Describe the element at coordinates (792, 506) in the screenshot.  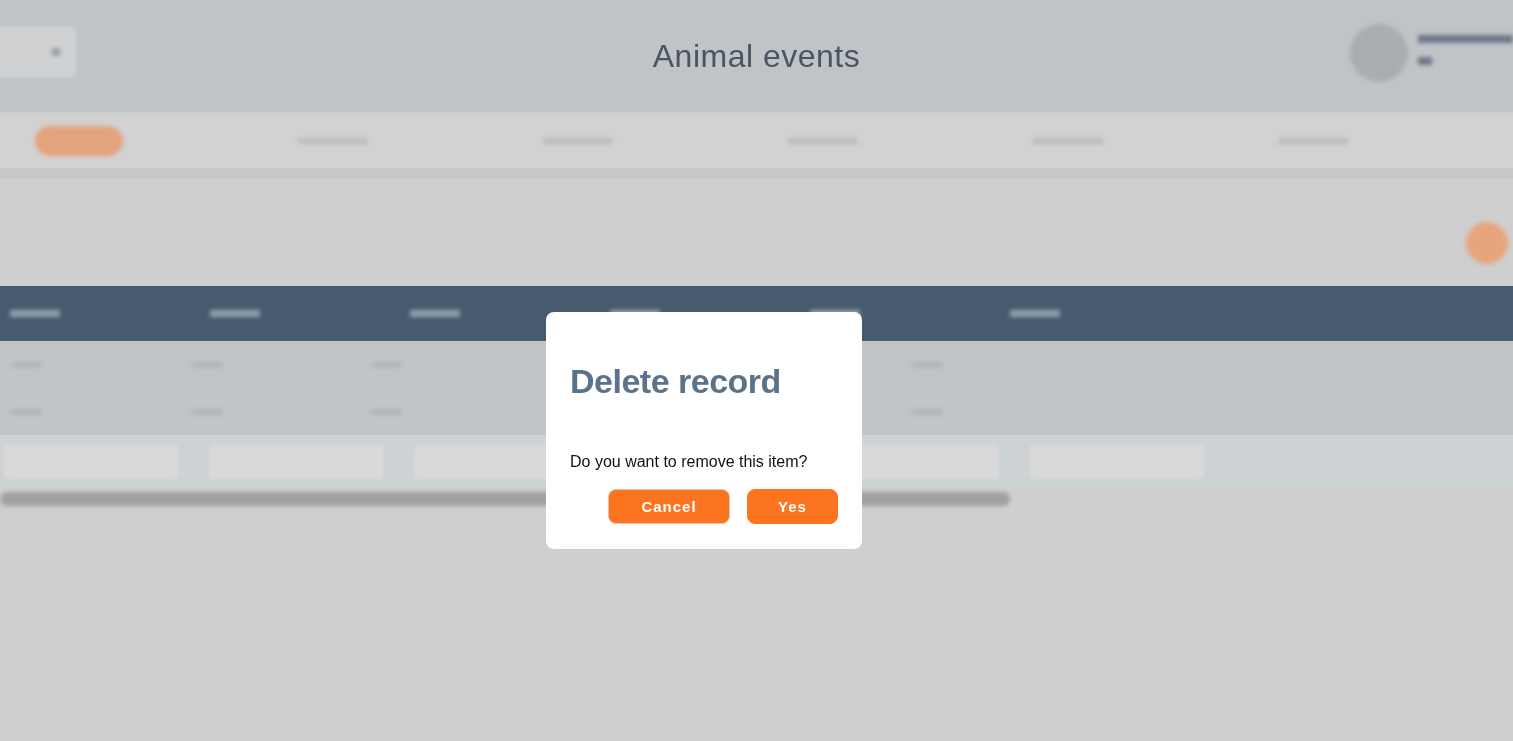
I see `confirm-button: Yes` at that location.